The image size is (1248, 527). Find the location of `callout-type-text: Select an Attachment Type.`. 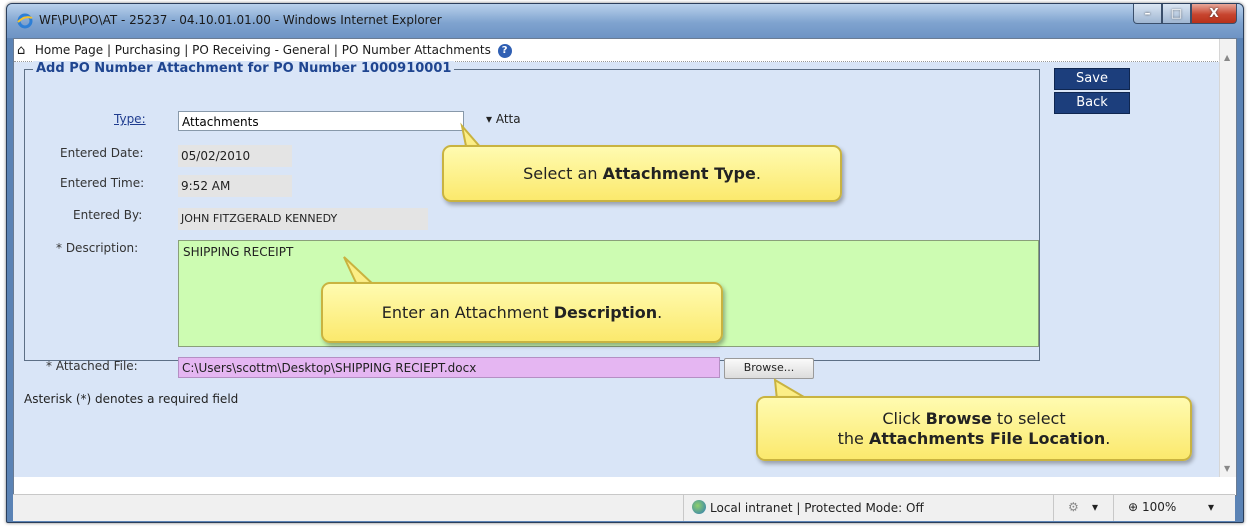

callout-type-text: Select an Attachment Type. is located at coordinates (642, 173).